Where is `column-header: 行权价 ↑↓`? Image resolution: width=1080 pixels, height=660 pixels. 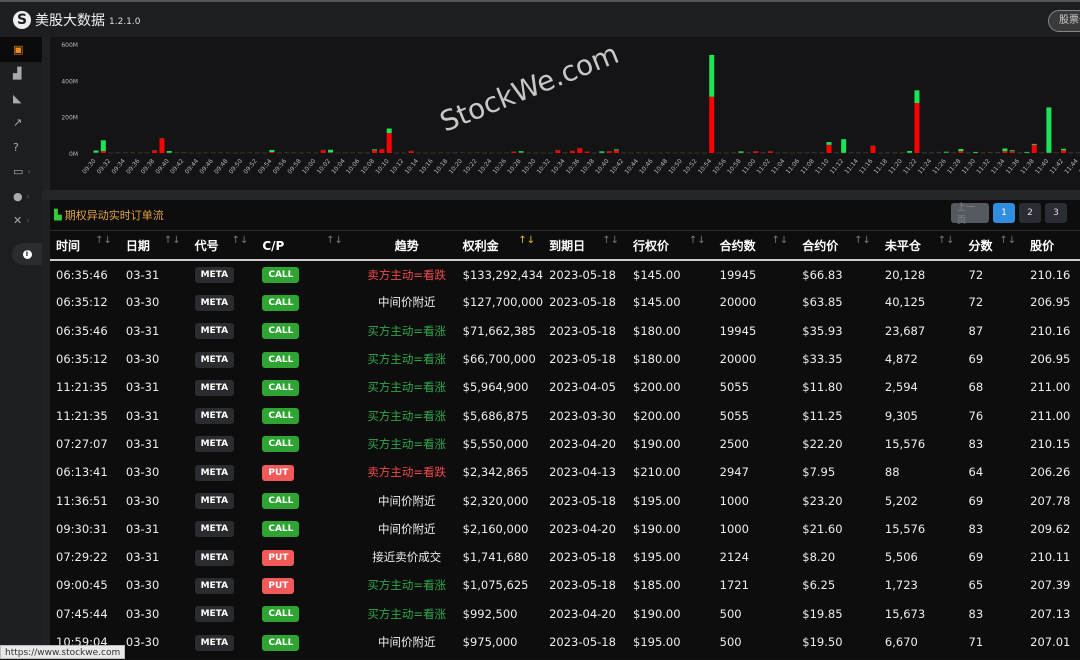 column-header: 行权价 ↑↓ is located at coordinates (670, 246).